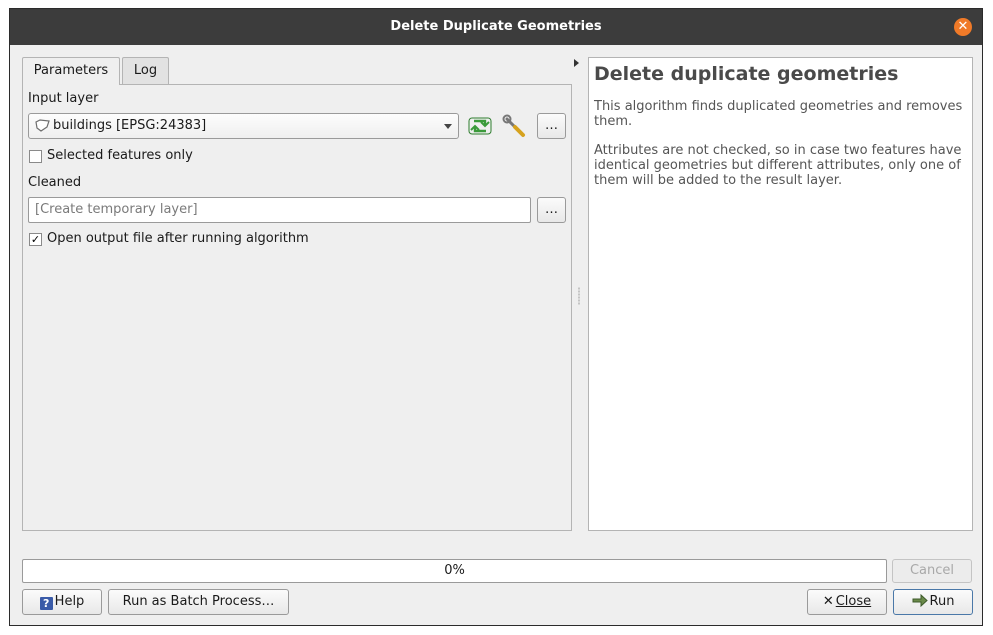 This screenshot has width=993, height=635. I want to click on selected-features-checkbox, so click(35, 156).